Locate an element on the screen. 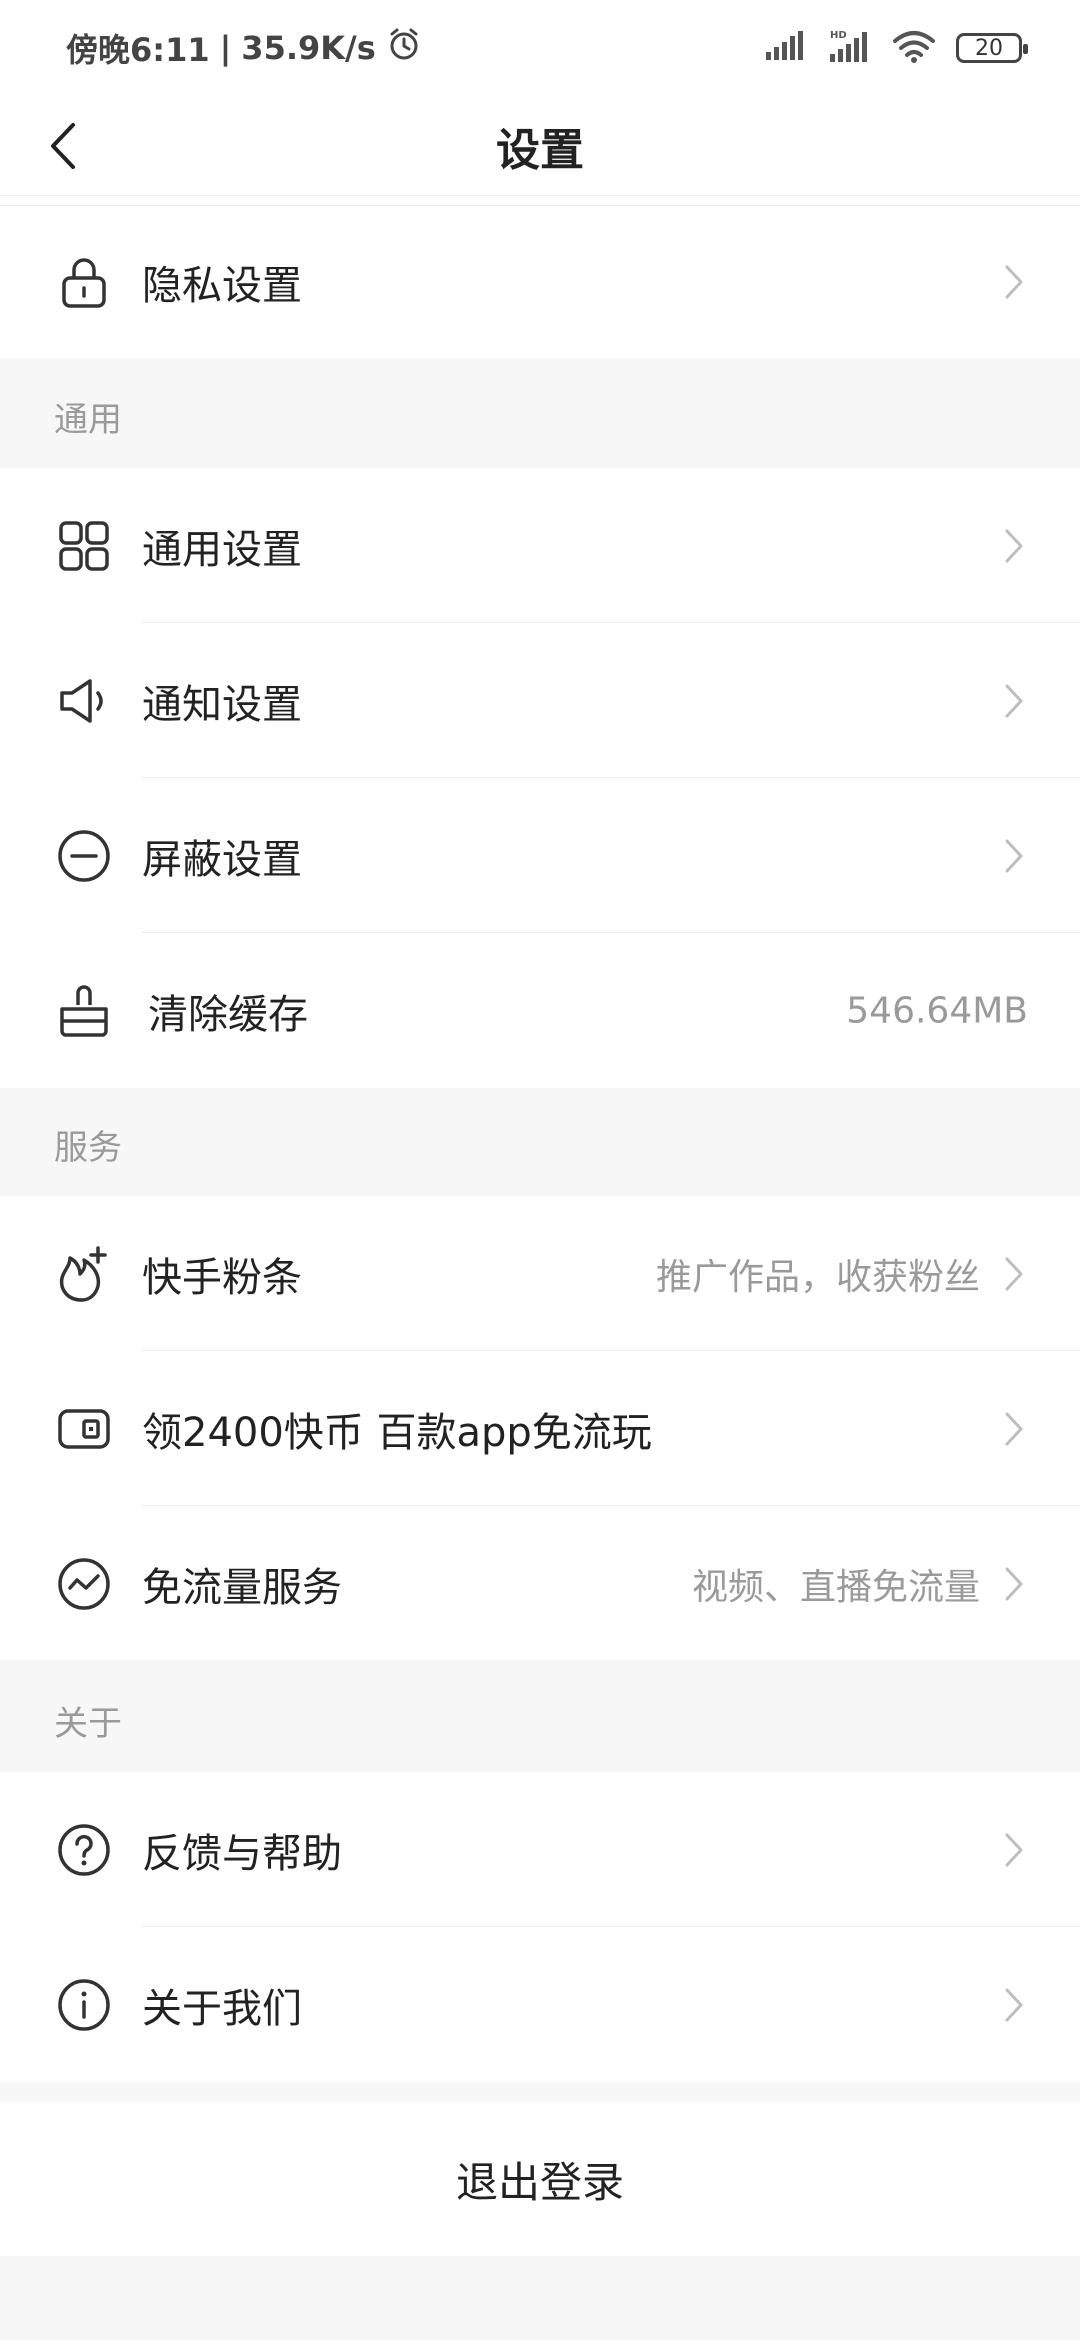 The width and height of the screenshot is (1080, 2340). clear-cache-label: 清除缓存 is located at coordinates (228, 1014).